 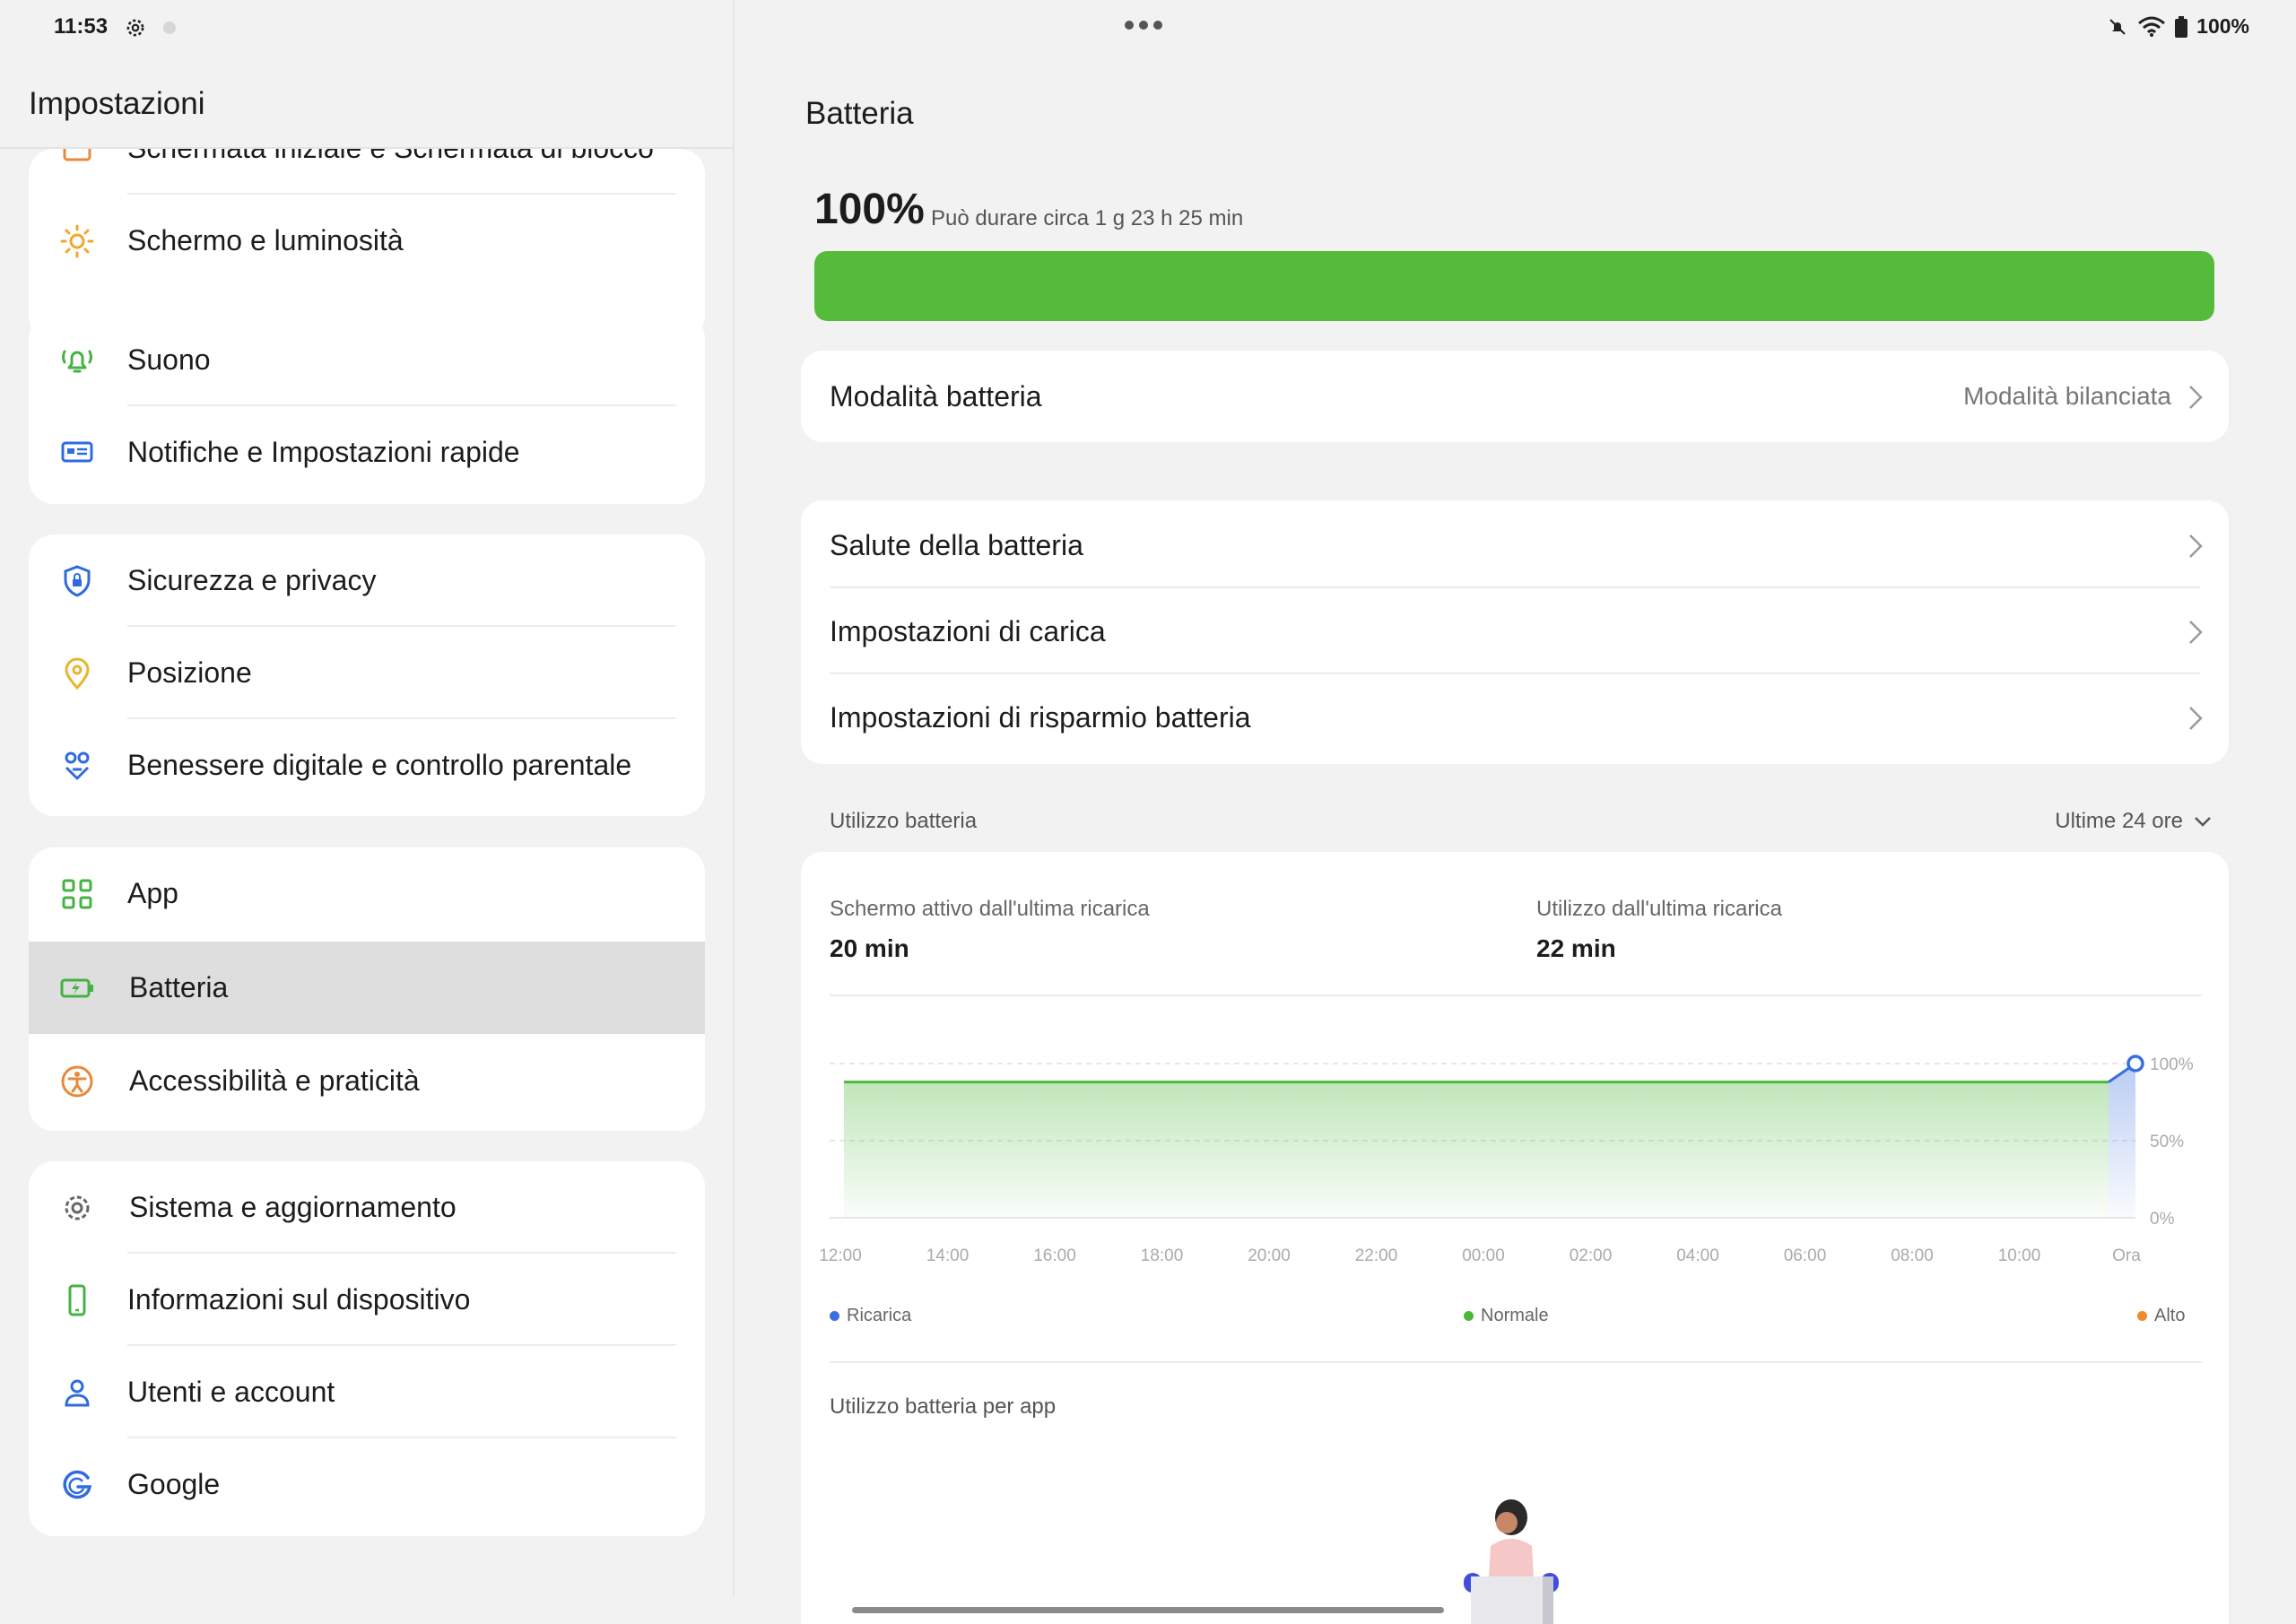 What do you see at coordinates (1476, 1149) in the screenshot?
I see `area-normale` at bounding box center [1476, 1149].